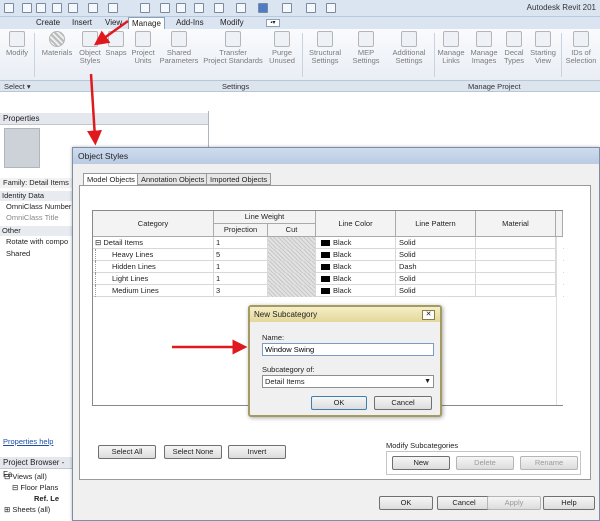 The image size is (600, 521). Describe the element at coordinates (95, 109) in the screenshot. I see `arrow-to-dialog` at that location.